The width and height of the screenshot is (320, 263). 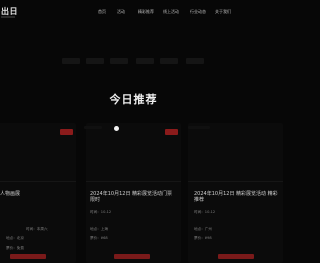 What do you see at coordinates (102, 12) in the screenshot?
I see `nav-item-home: 首页` at bounding box center [102, 12].